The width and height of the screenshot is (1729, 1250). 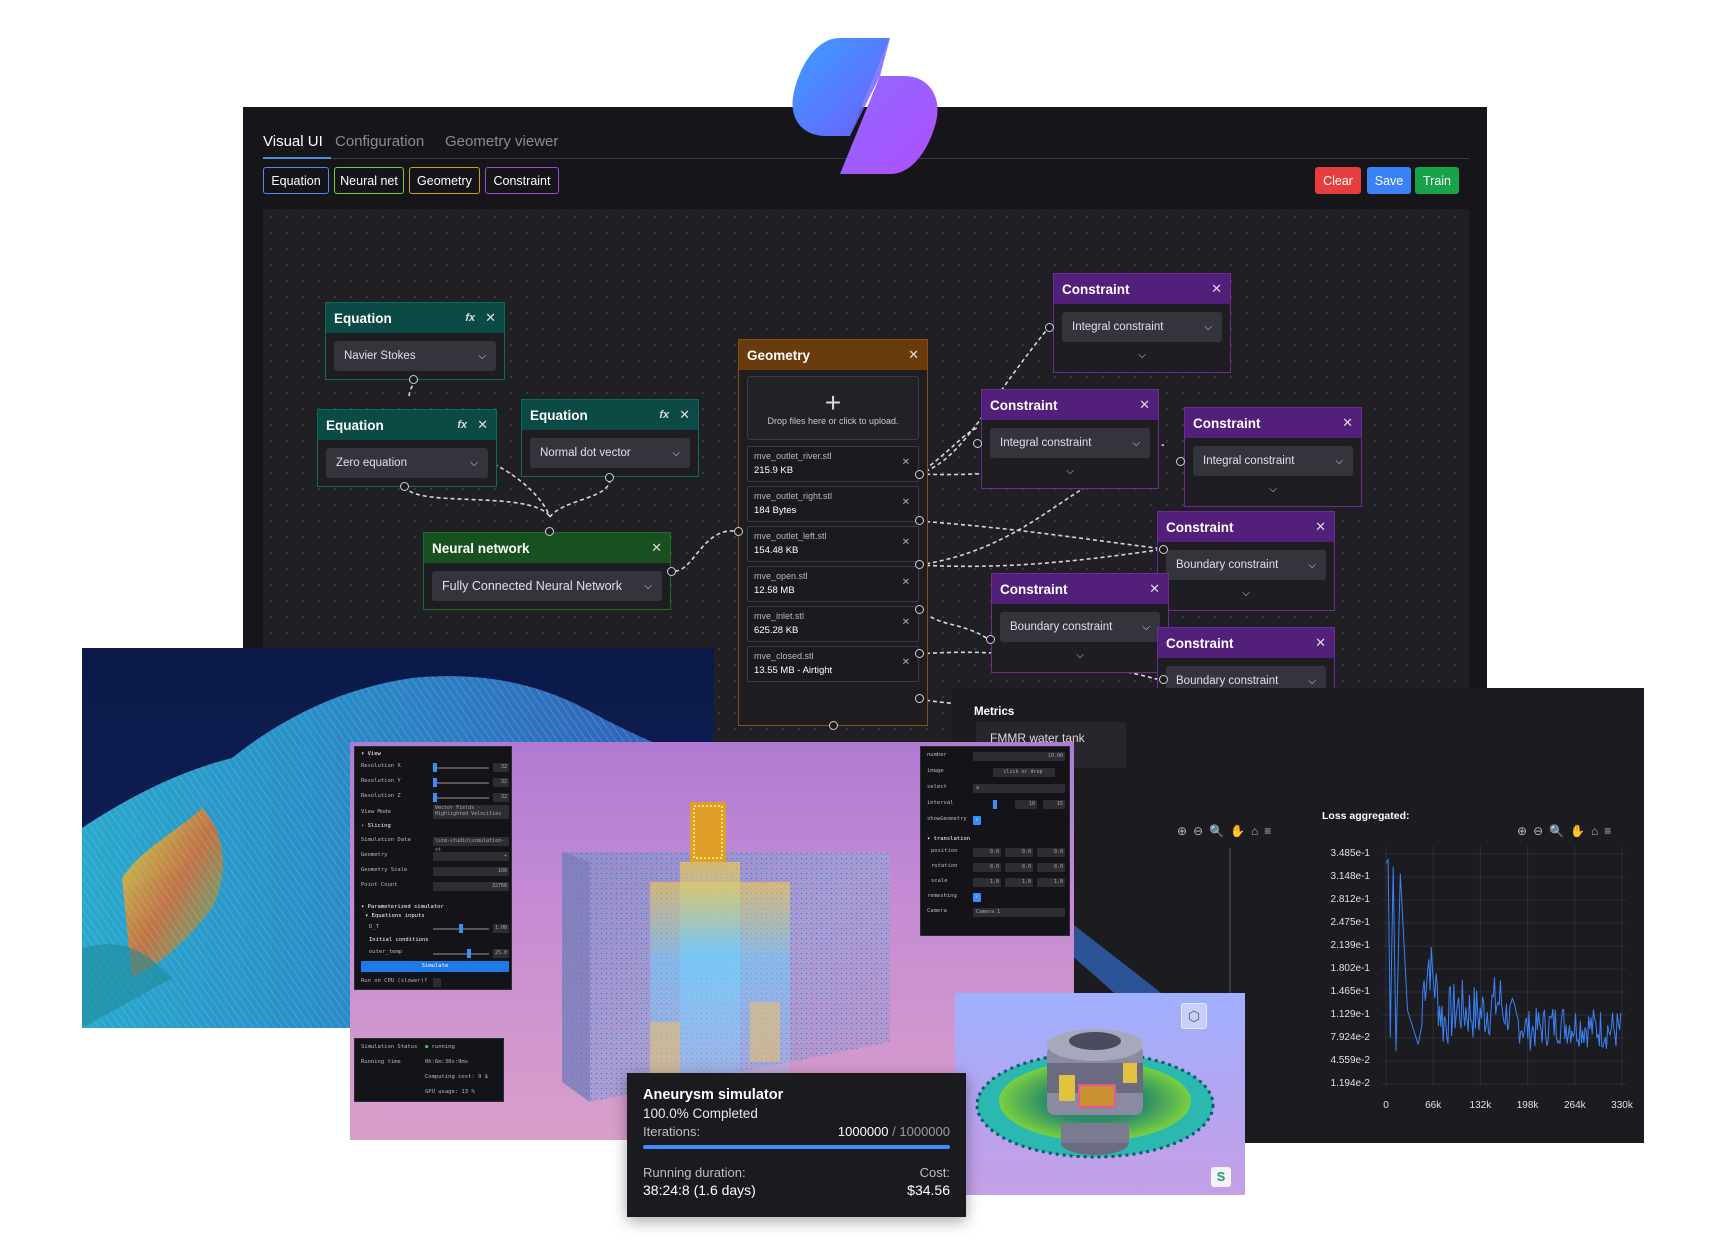 What do you see at coordinates (977, 897) in the screenshot?
I see `remeshing-checkbox: ✓` at bounding box center [977, 897].